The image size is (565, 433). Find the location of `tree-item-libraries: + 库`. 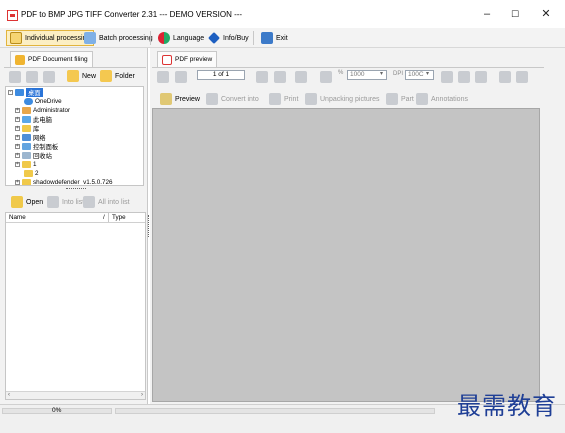

tree-item-libraries: + 库 is located at coordinates (27, 128).